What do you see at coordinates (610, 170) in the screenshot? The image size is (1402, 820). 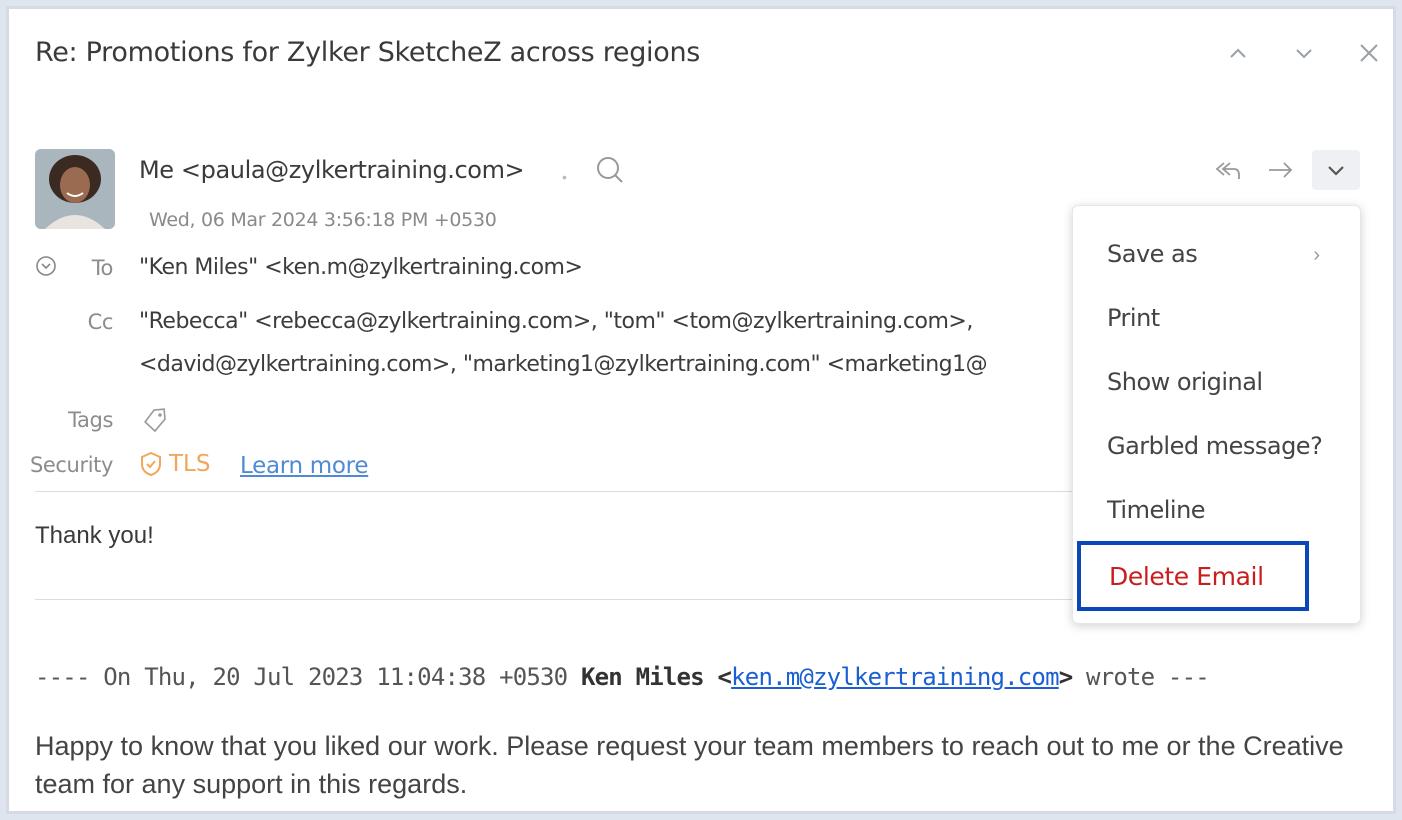 I see `search-icon` at bounding box center [610, 170].